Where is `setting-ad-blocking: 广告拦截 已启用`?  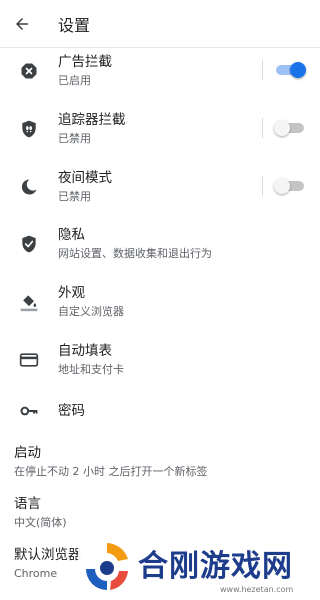 setting-ad-blocking: 广告拦截 已启用 is located at coordinates (160, 71).